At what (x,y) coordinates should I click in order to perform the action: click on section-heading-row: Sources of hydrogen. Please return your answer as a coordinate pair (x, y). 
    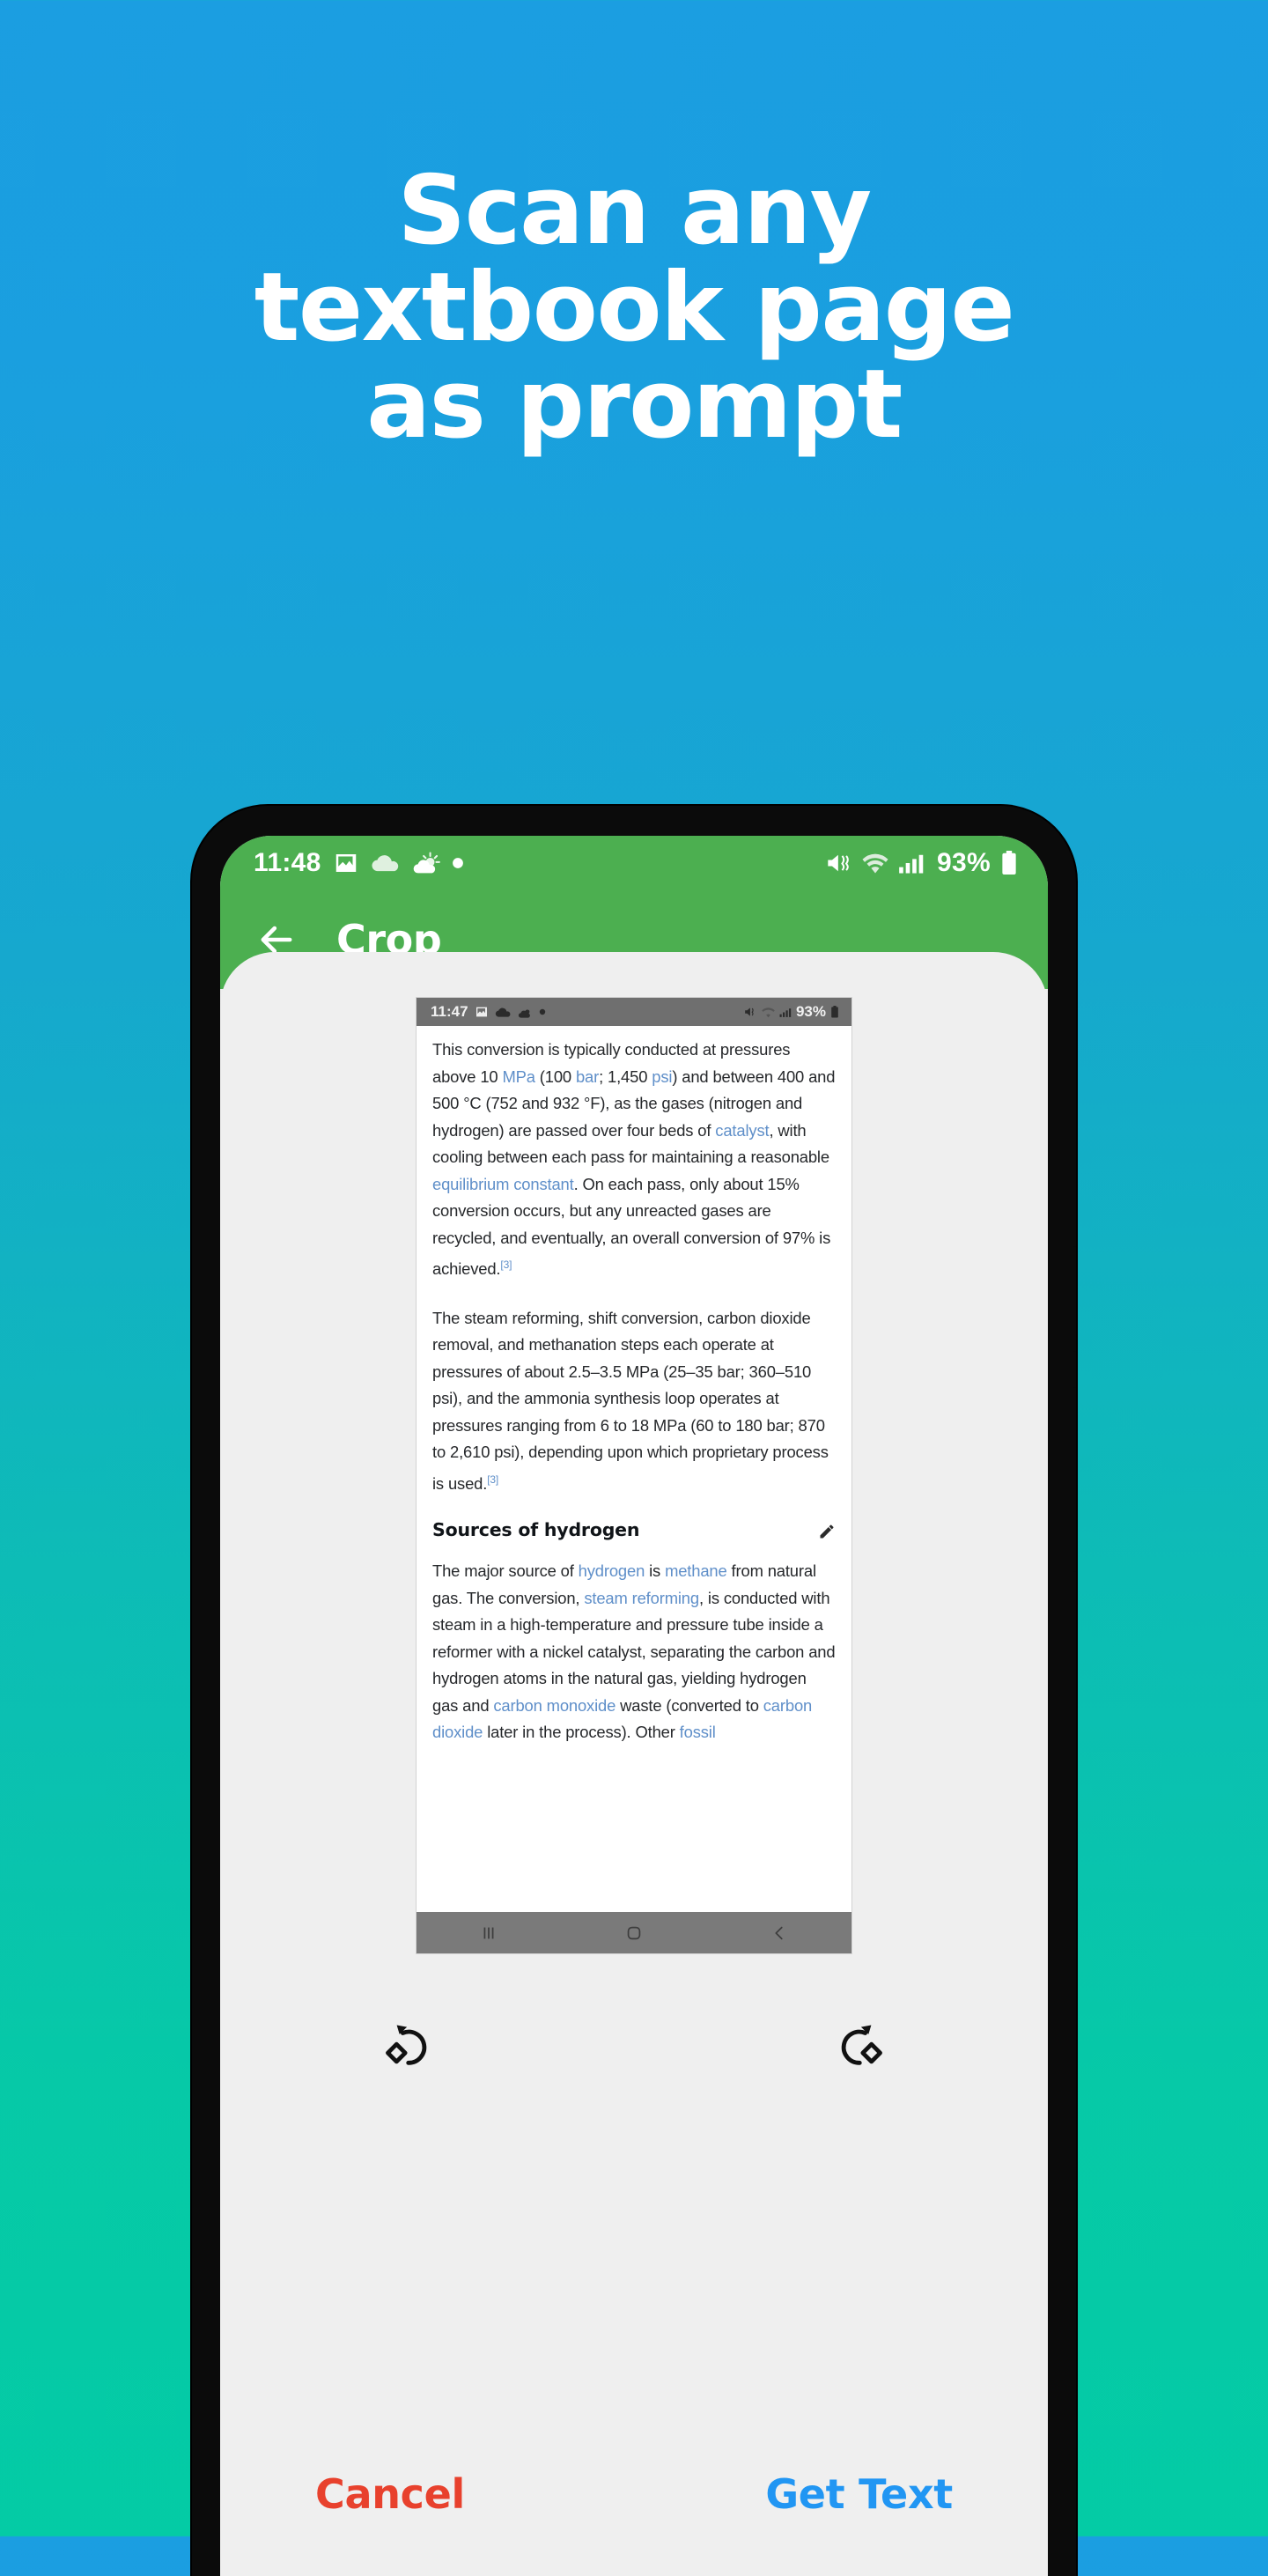
    Looking at the image, I should click on (634, 1529).